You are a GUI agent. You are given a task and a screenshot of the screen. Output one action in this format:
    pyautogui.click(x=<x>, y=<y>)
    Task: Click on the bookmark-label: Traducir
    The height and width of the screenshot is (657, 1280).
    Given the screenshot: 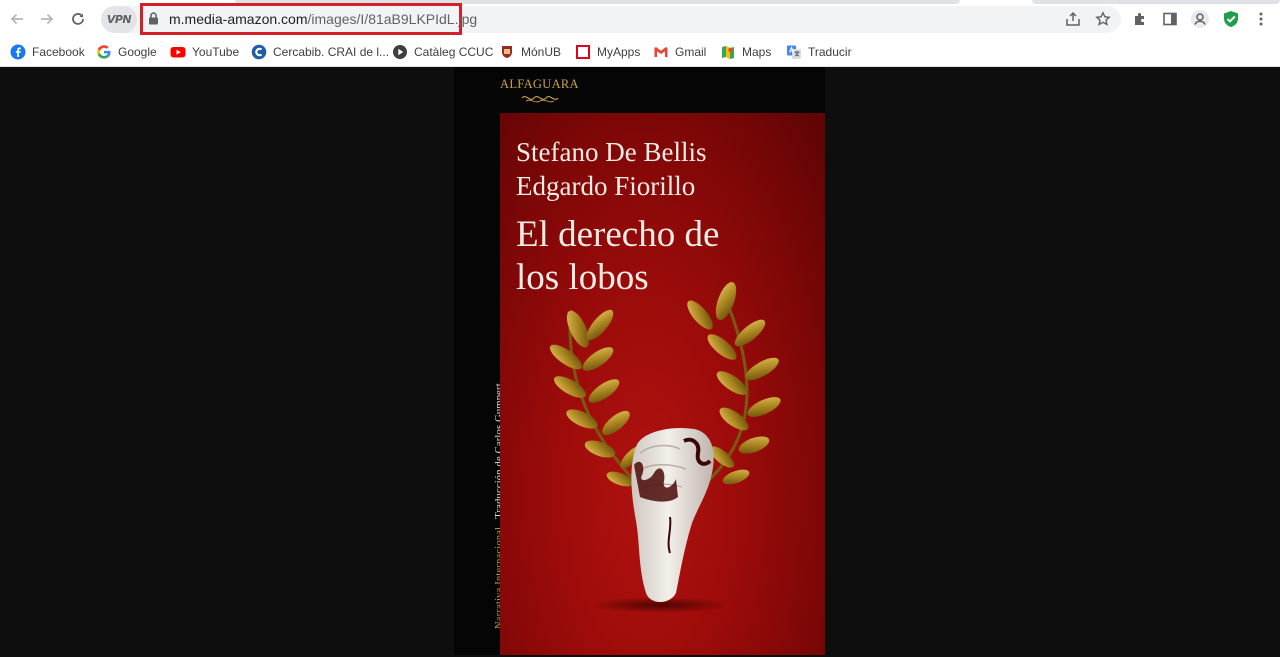 What is the action you would take?
    pyautogui.click(x=830, y=52)
    